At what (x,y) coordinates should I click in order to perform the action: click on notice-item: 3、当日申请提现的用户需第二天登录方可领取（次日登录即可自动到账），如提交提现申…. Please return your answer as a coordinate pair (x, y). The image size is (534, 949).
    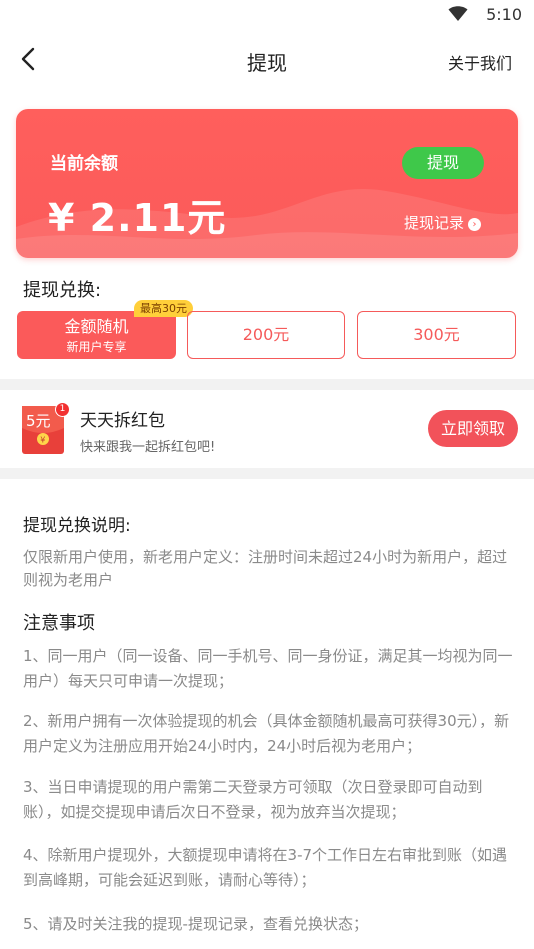
    Looking at the image, I should click on (253, 799).